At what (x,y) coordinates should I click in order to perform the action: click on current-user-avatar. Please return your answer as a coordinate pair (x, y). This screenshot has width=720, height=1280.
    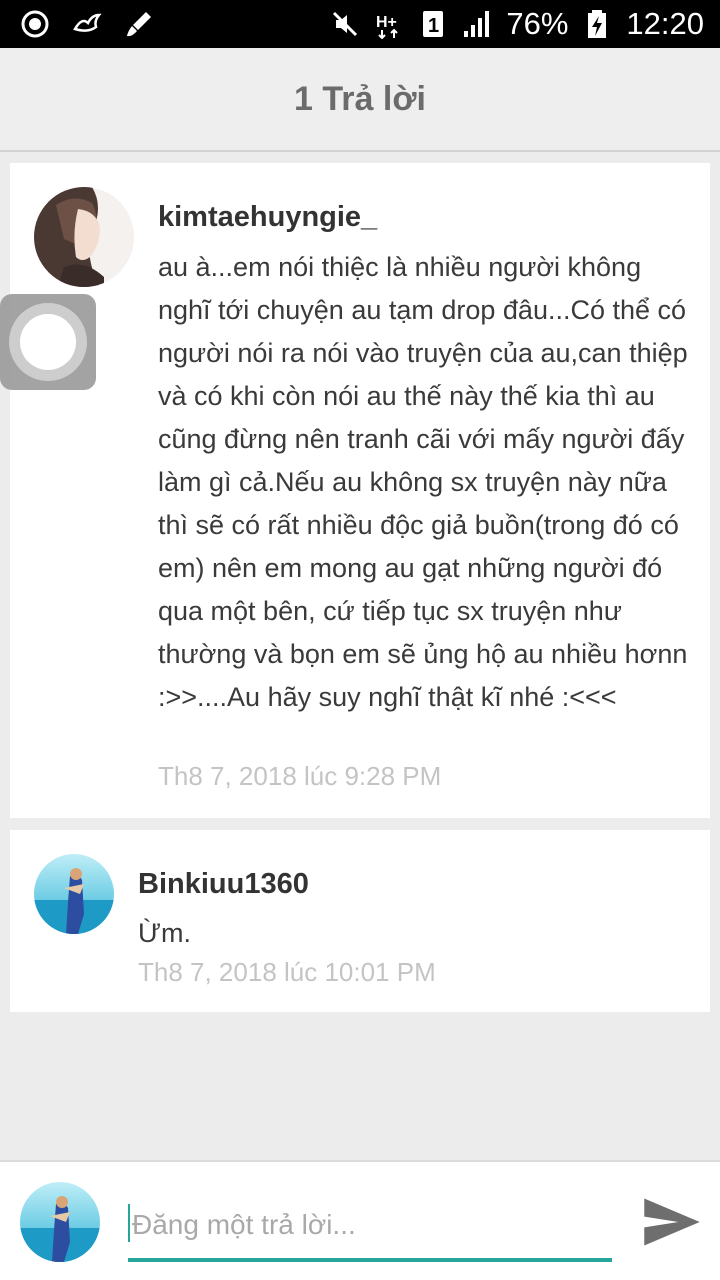
    Looking at the image, I should click on (60, 1222).